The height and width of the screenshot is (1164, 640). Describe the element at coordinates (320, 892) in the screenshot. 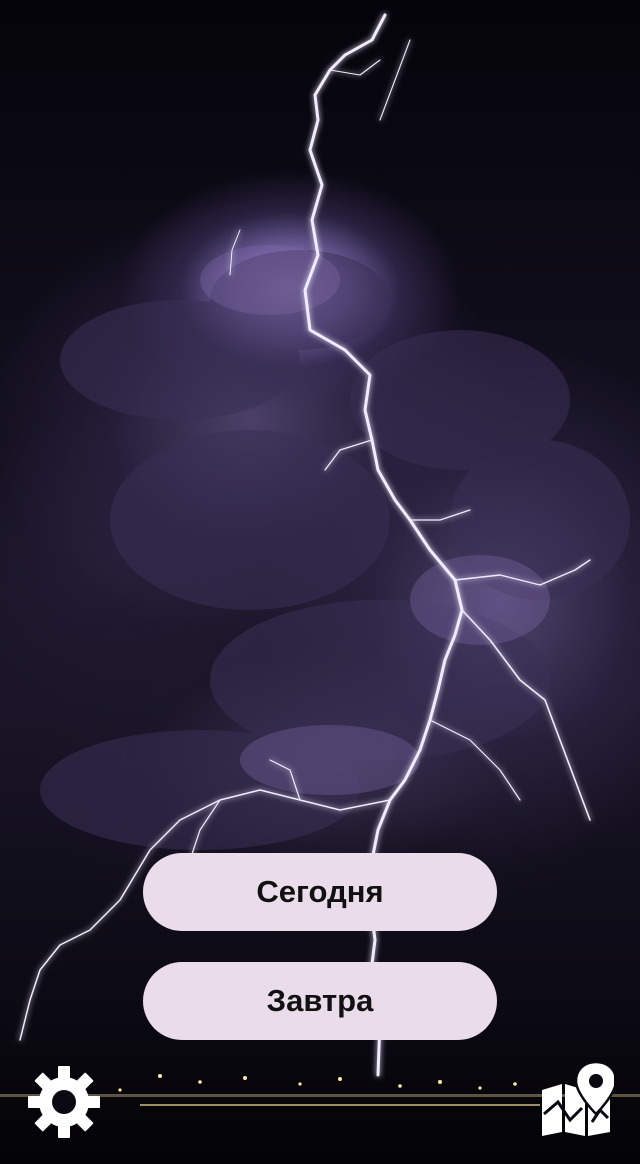

I see `today-button: Сегодня` at that location.